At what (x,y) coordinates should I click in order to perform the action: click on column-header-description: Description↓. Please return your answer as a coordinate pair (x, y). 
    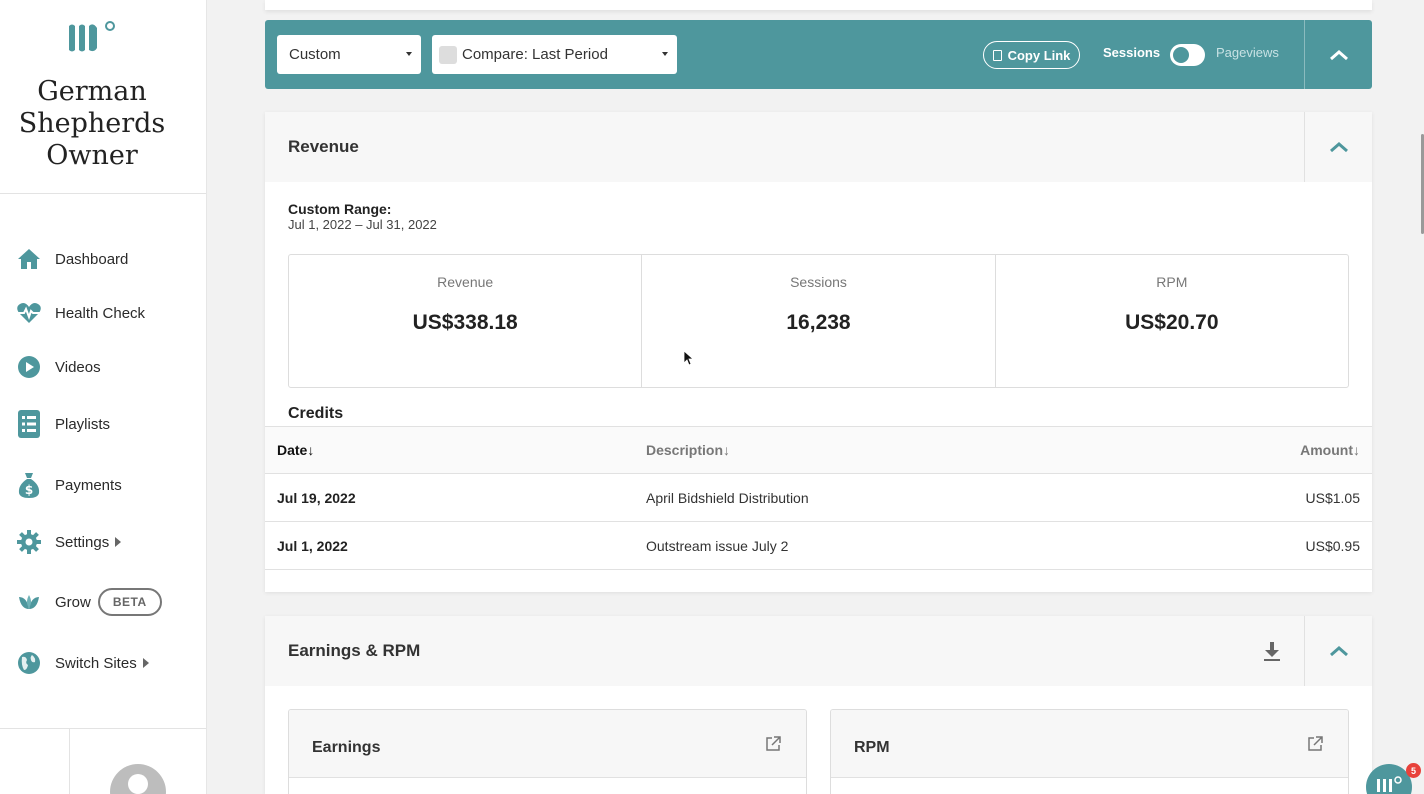
    Looking at the image, I should click on (688, 450).